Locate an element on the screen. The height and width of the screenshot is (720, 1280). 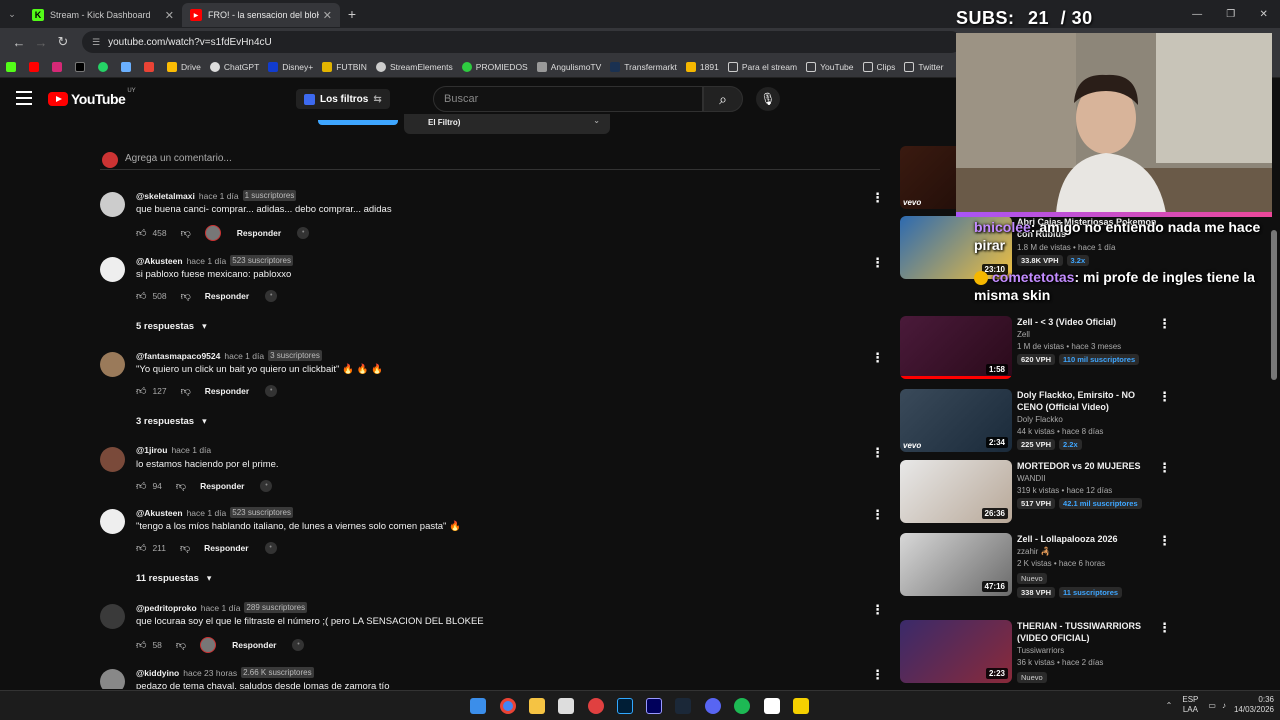
comment-author: @kiddyino is located at coordinates (157, 673).